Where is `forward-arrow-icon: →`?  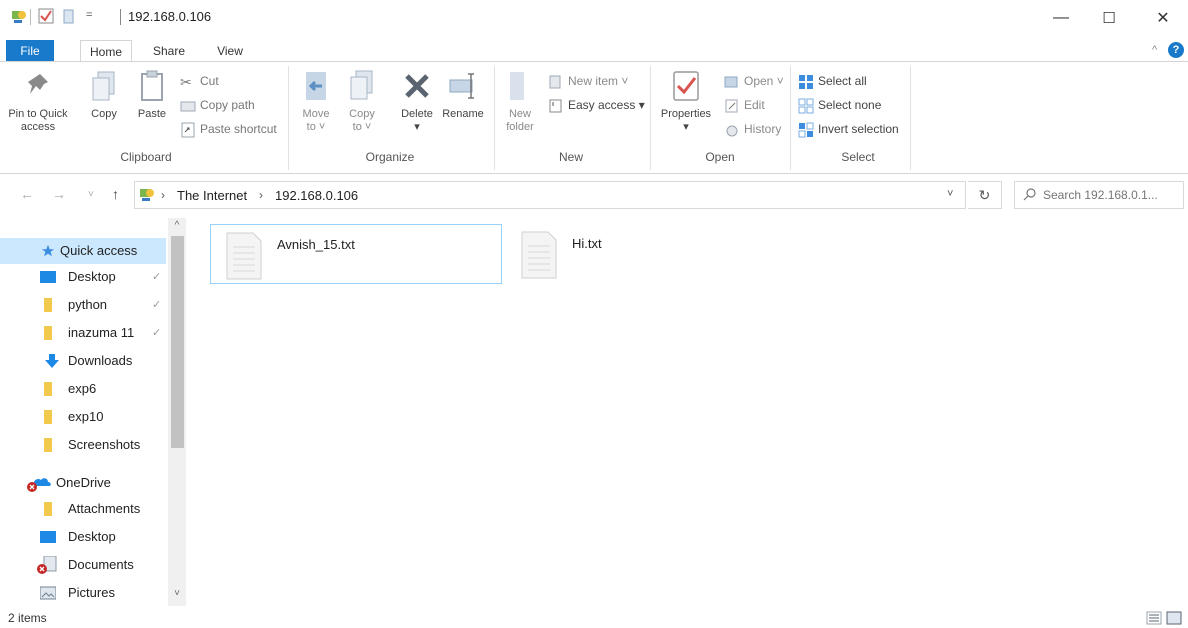
forward-arrow-icon: → is located at coordinates (59, 194).